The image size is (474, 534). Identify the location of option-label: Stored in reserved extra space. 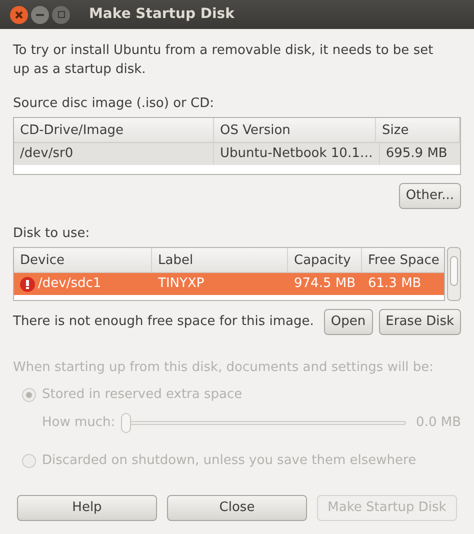
(142, 395).